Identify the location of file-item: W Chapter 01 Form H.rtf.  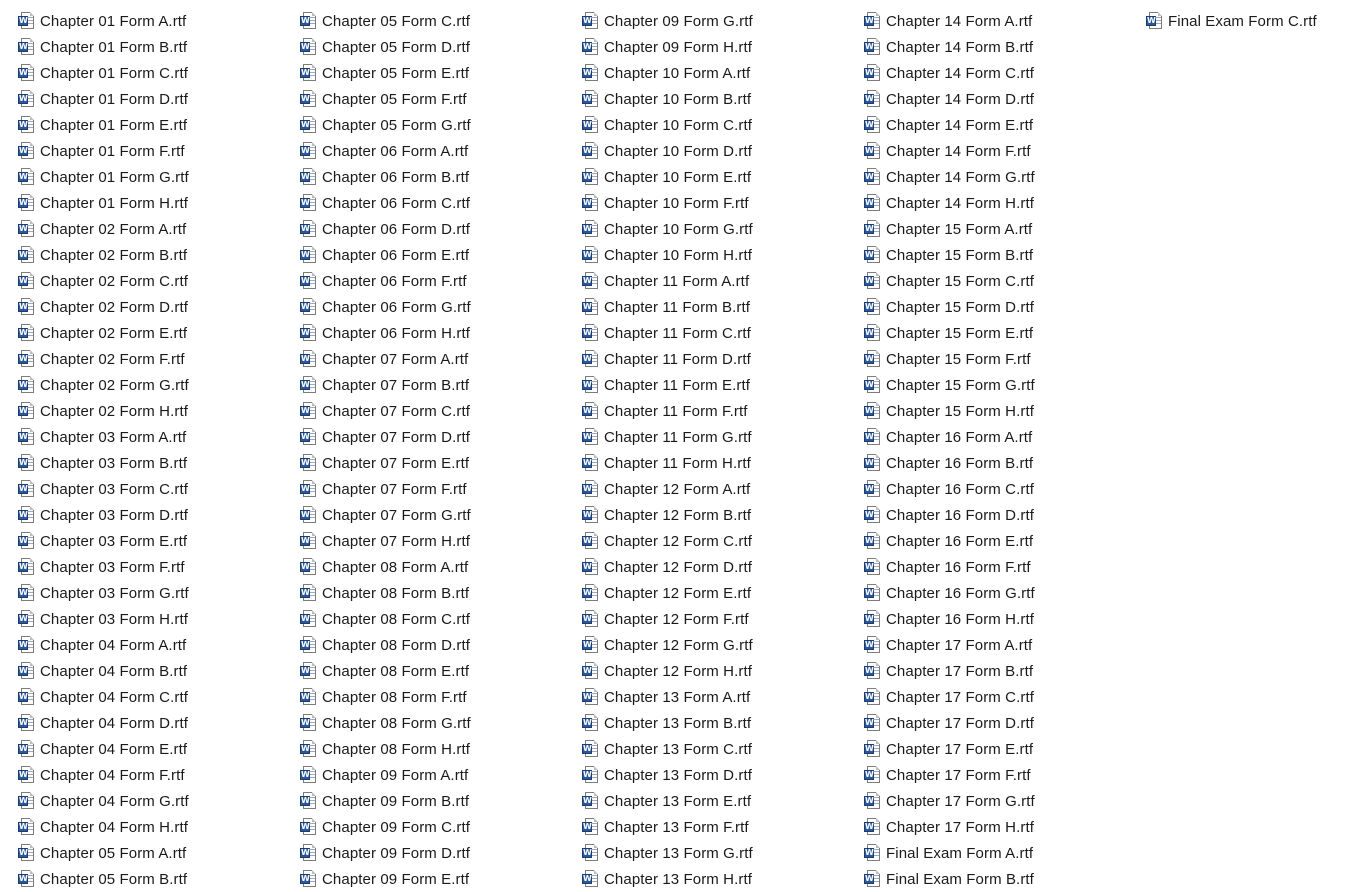
(158, 203).